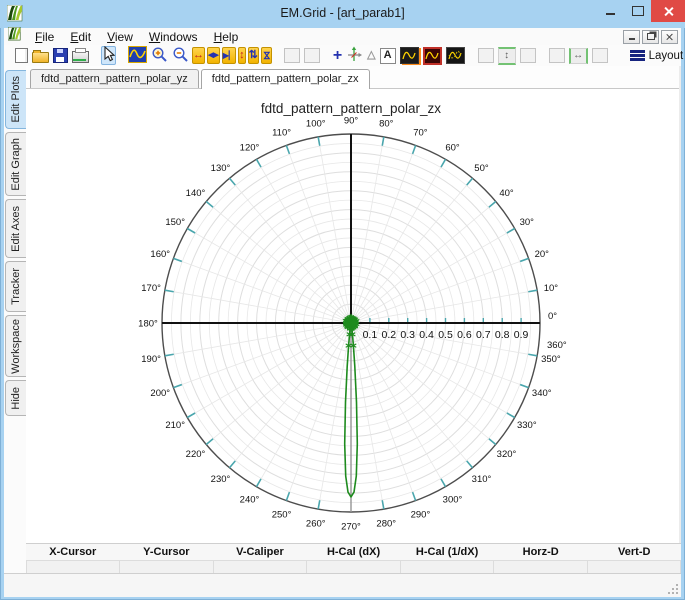  What do you see at coordinates (668, 11) in the screenshot?
I see `close-button` at bounding box center [668, 11].